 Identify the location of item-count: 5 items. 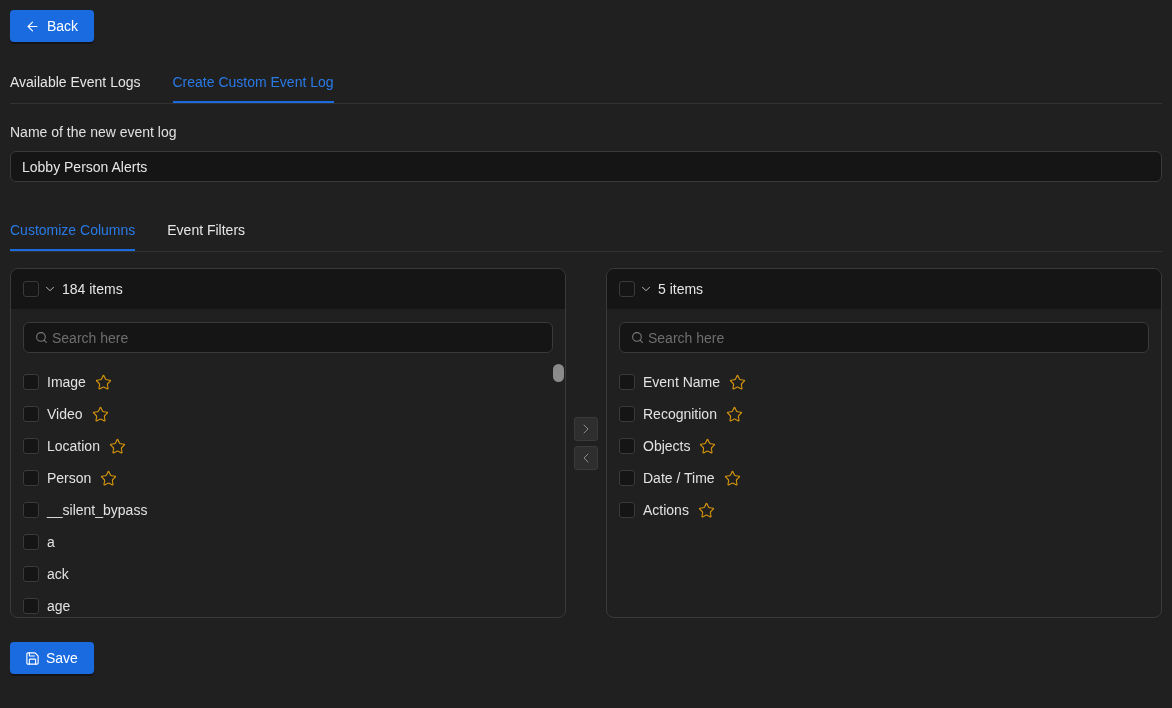
(681, 289).